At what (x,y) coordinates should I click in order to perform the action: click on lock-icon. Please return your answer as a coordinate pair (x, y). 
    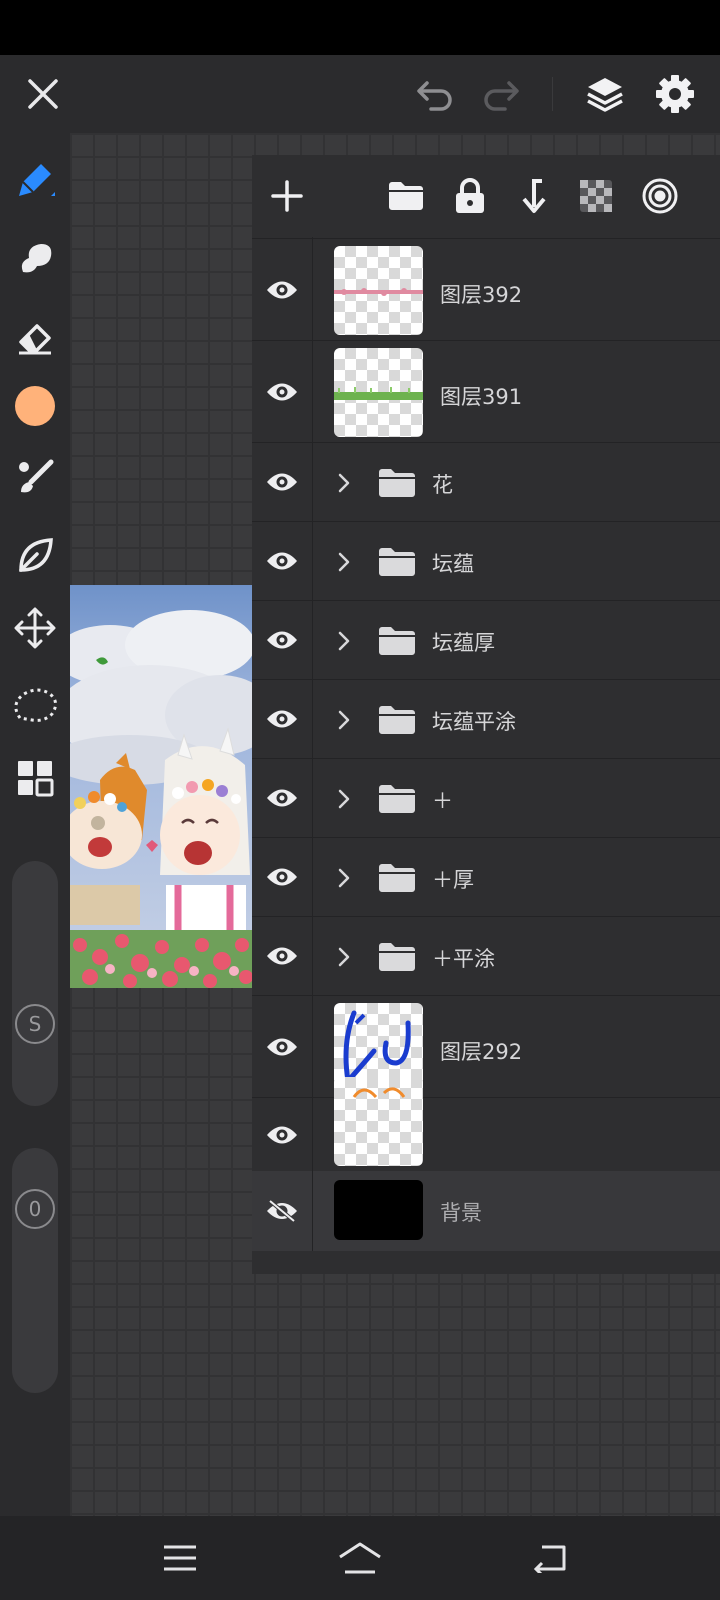
    Looking at the image, I should click on (470, 196).